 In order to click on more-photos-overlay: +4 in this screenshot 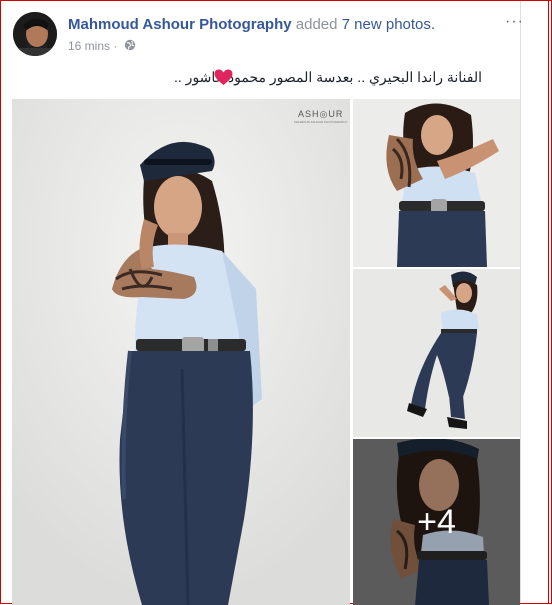, I will do `click(436, 522)`.